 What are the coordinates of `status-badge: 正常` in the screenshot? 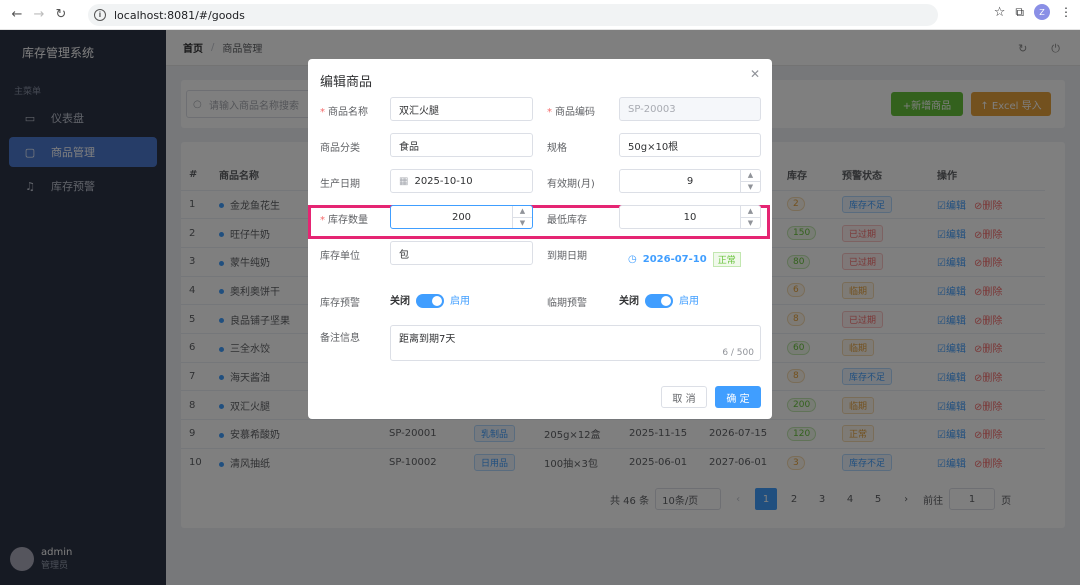 It's located at (726, 259).